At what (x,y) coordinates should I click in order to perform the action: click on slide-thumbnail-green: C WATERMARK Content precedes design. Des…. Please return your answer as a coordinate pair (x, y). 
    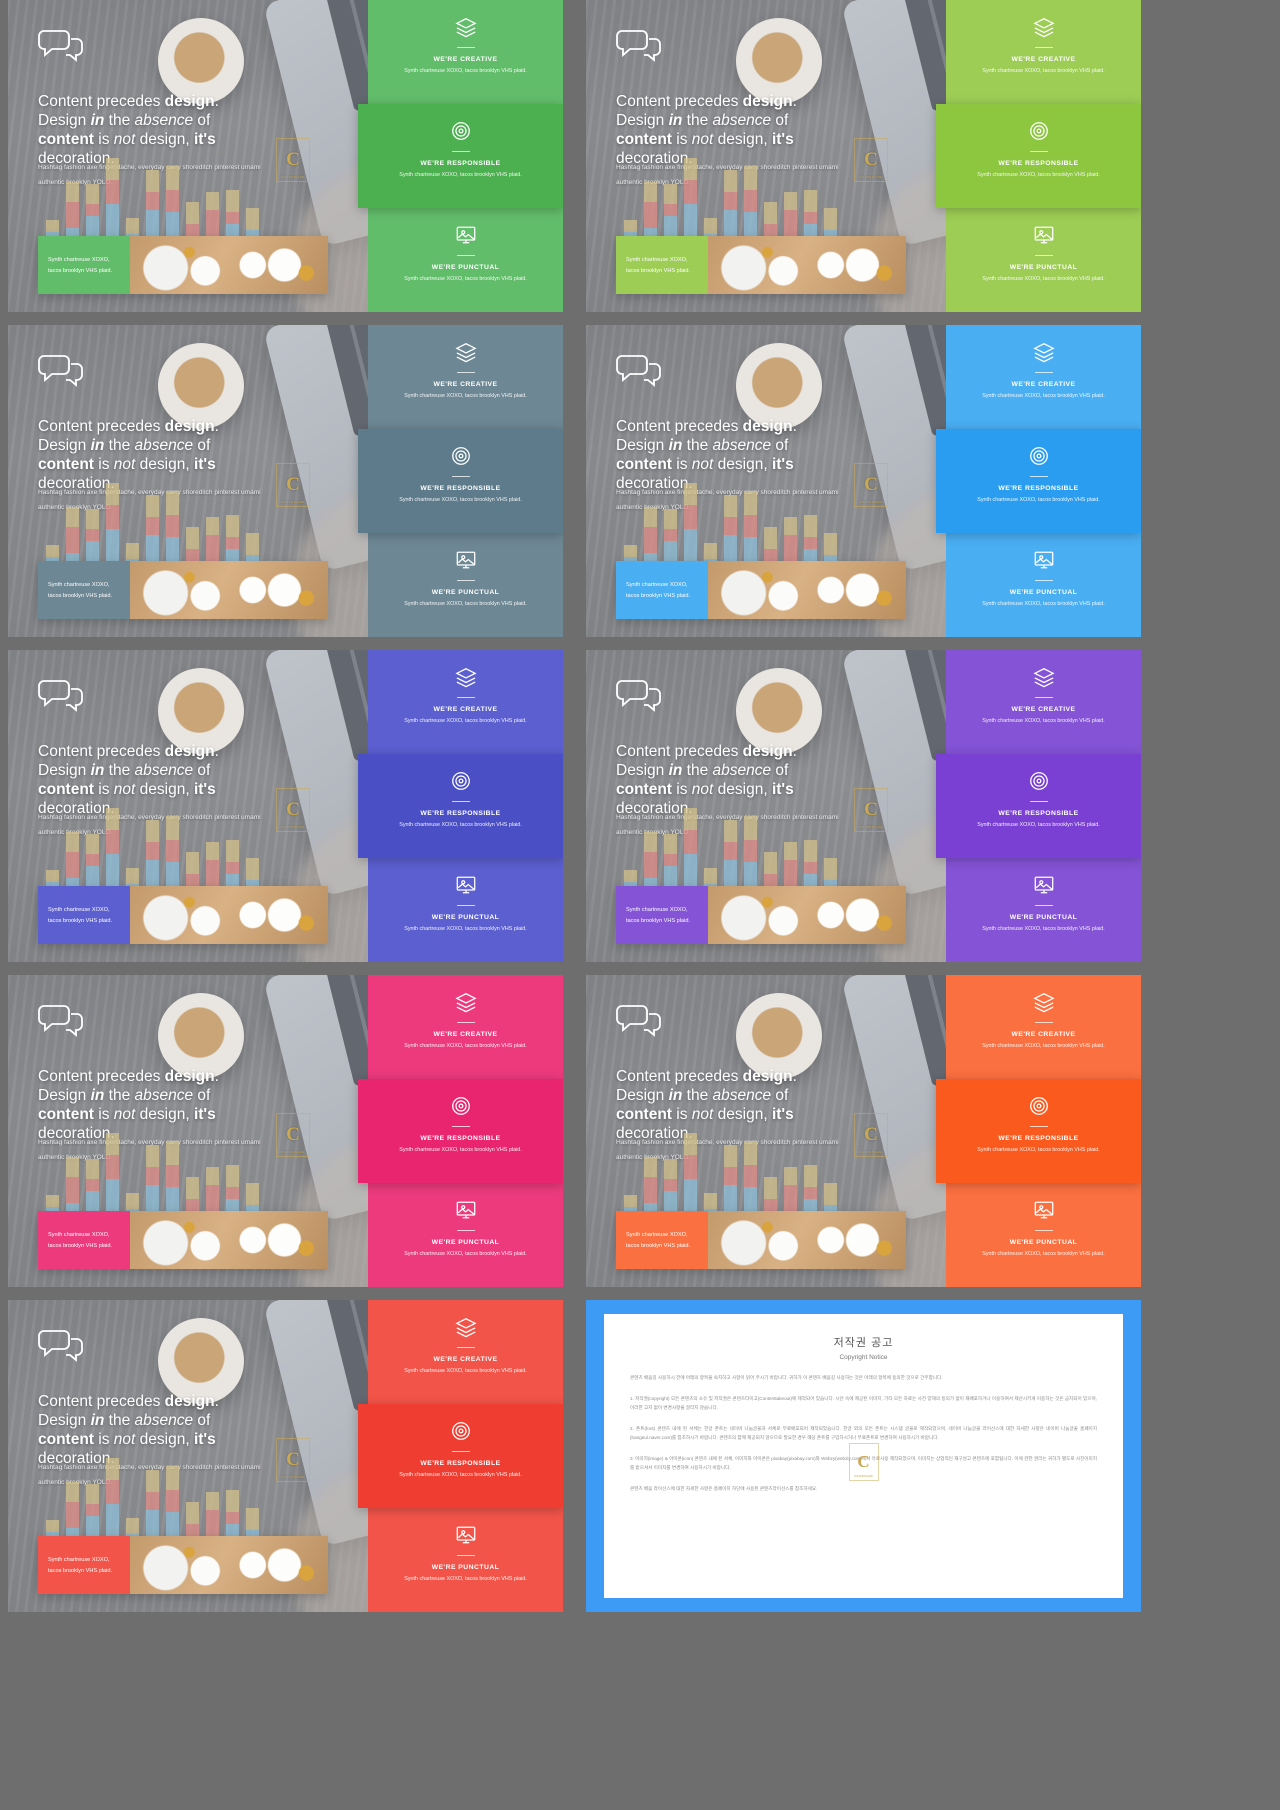
    Looking at the image, I should click on (285, 156).